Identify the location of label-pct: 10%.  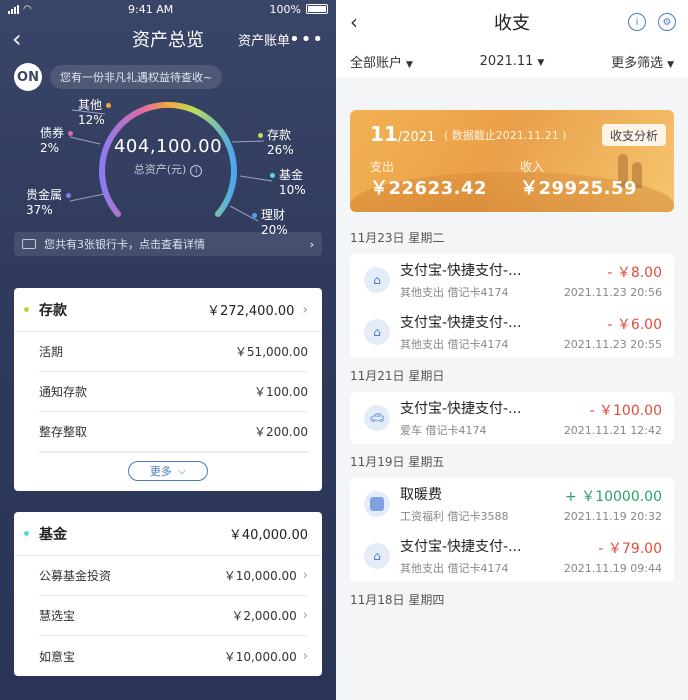
(292, 190).